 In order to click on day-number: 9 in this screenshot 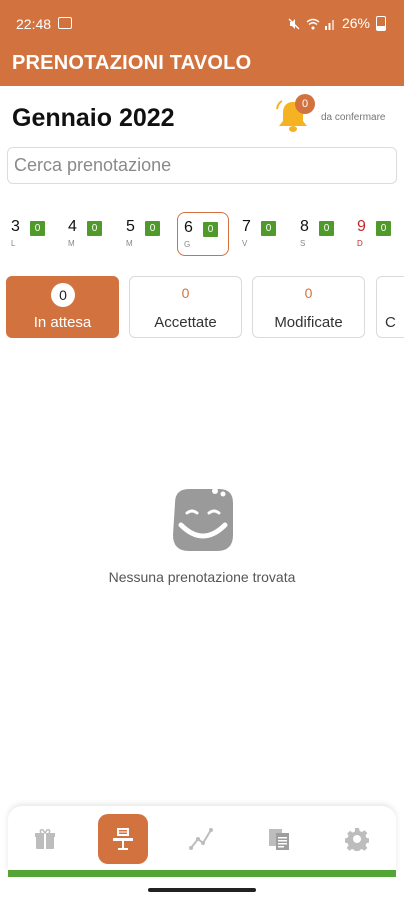, I will do `click(361, 226)`.